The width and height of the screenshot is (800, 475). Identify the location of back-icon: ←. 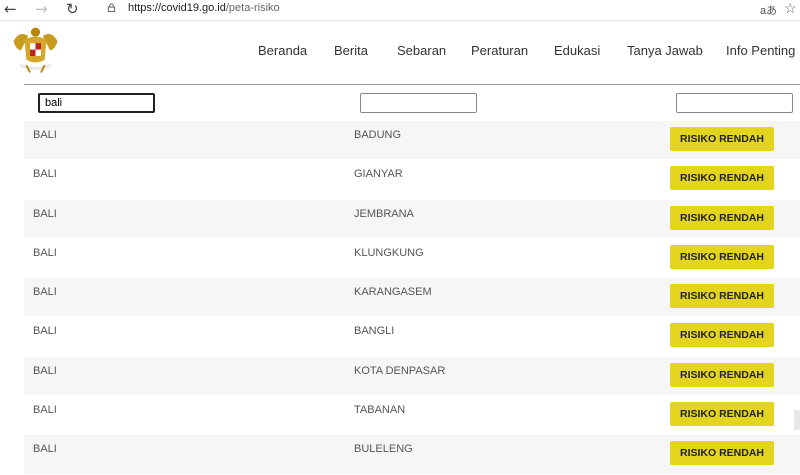
(10, 10).